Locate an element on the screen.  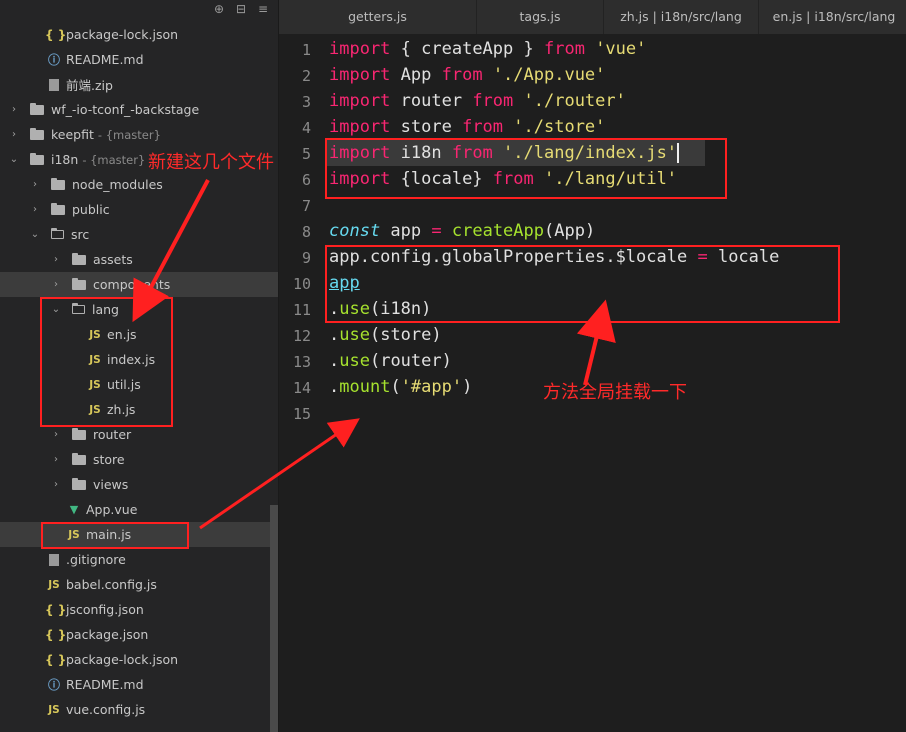
editor-tab: en.js | i18n/src/lang is located at coordinates (832, 17).